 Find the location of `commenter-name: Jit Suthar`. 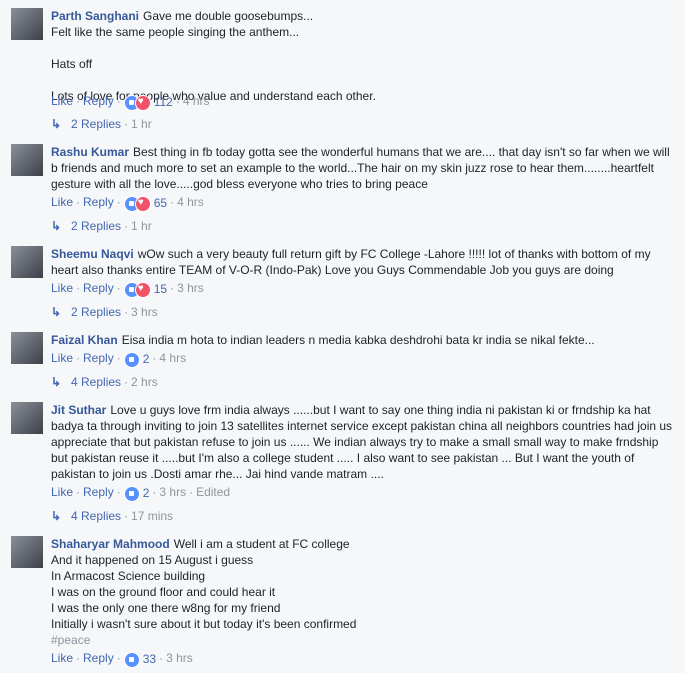

commenter-name: Jit Suthar is located at coordinates (78, 410).